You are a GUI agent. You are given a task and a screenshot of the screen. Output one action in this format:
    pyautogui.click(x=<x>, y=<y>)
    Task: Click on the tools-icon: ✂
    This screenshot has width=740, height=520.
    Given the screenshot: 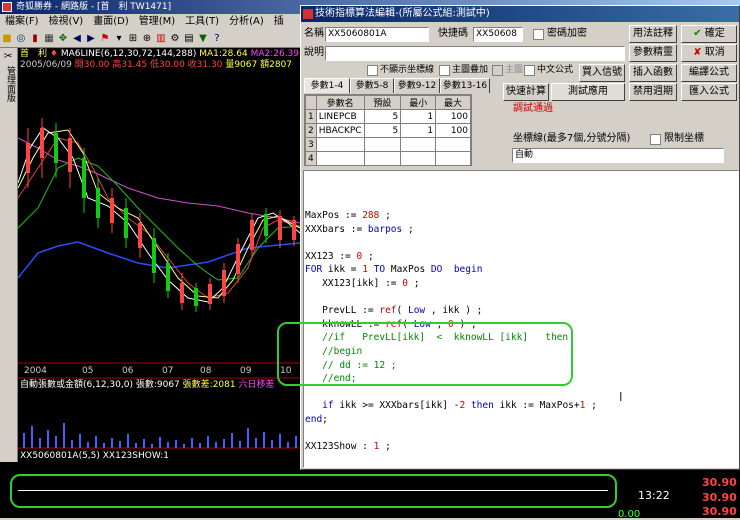 What is the action you would take?
    pyautogui.click(x=8, y=56)
    